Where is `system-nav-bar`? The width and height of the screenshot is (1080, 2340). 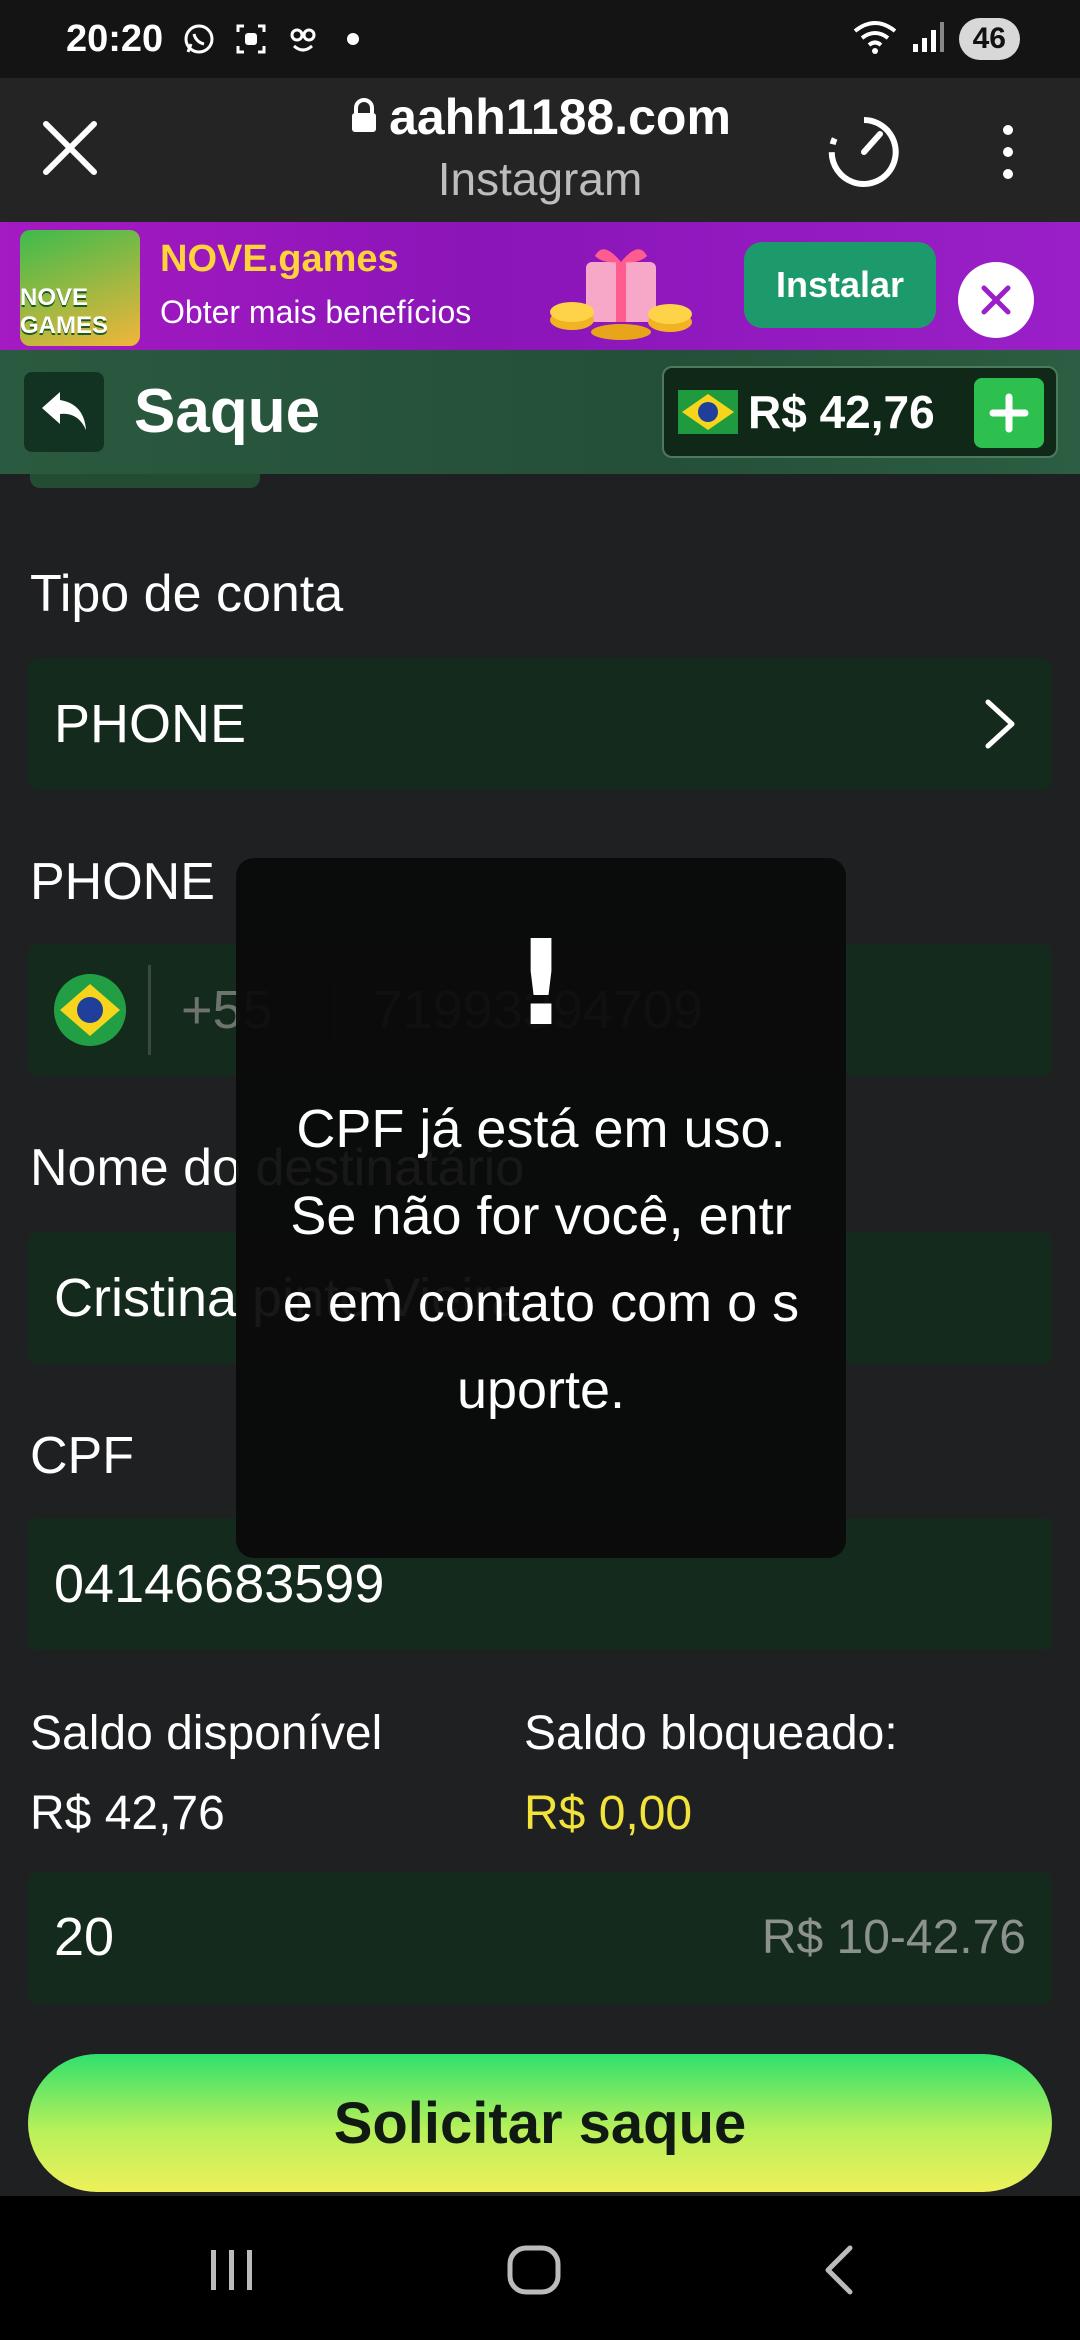
system-nav-bar is located at coordinates (540, 2268).